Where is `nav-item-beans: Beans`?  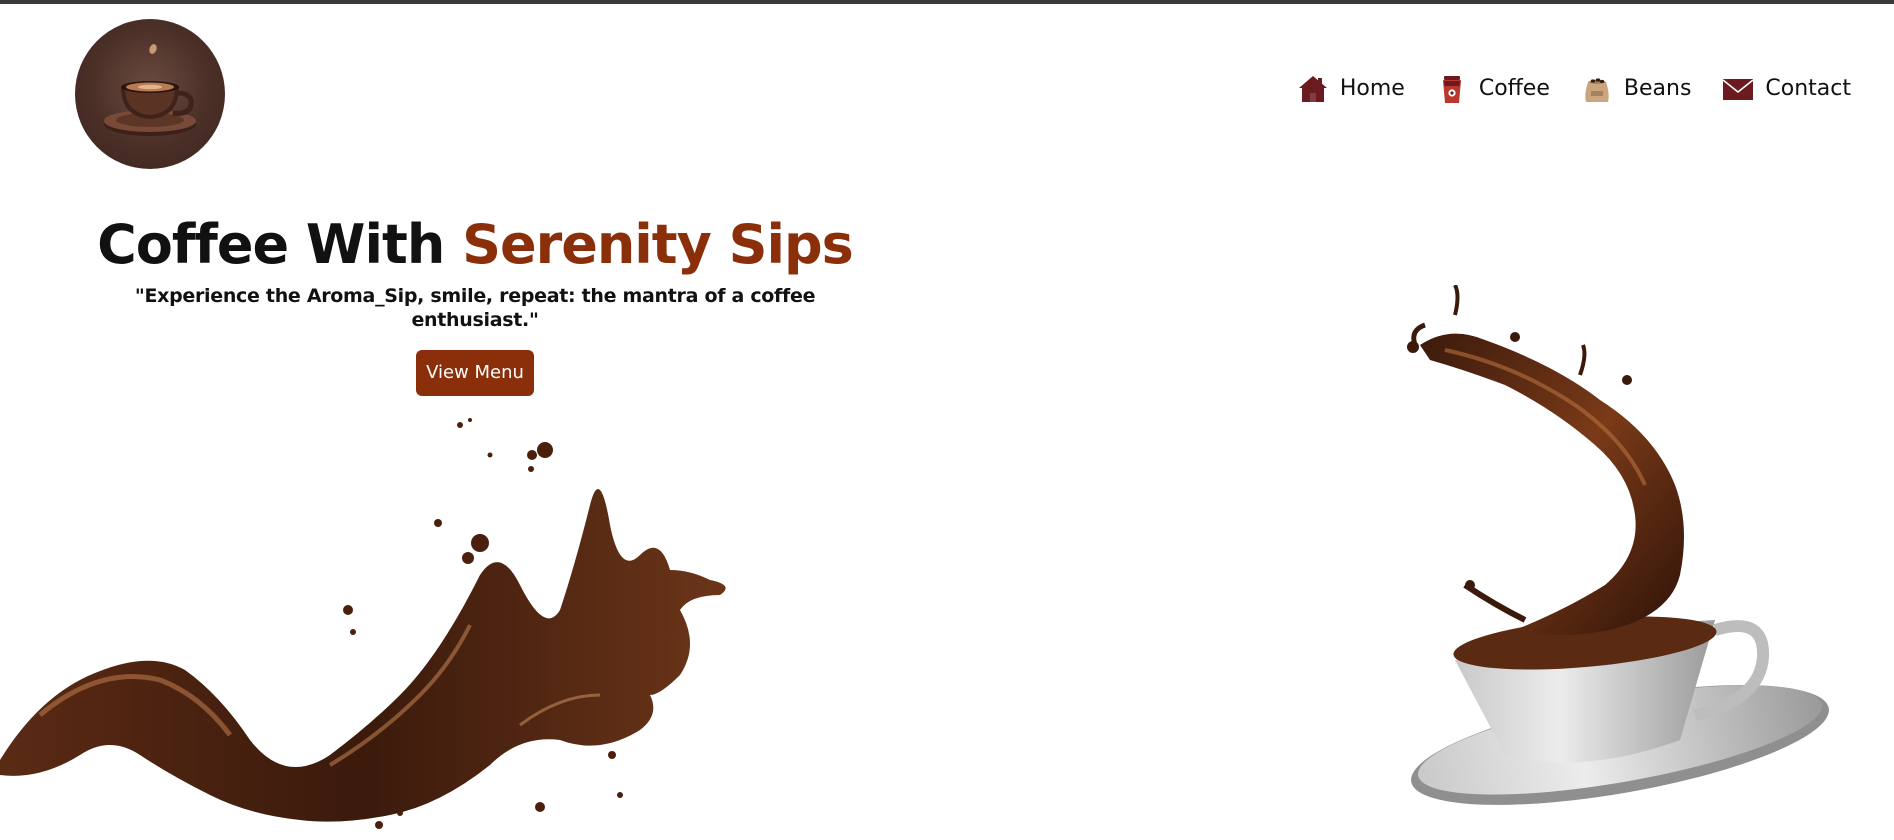
nav-item-beans: Beans is located at coordinates (1636, 89).